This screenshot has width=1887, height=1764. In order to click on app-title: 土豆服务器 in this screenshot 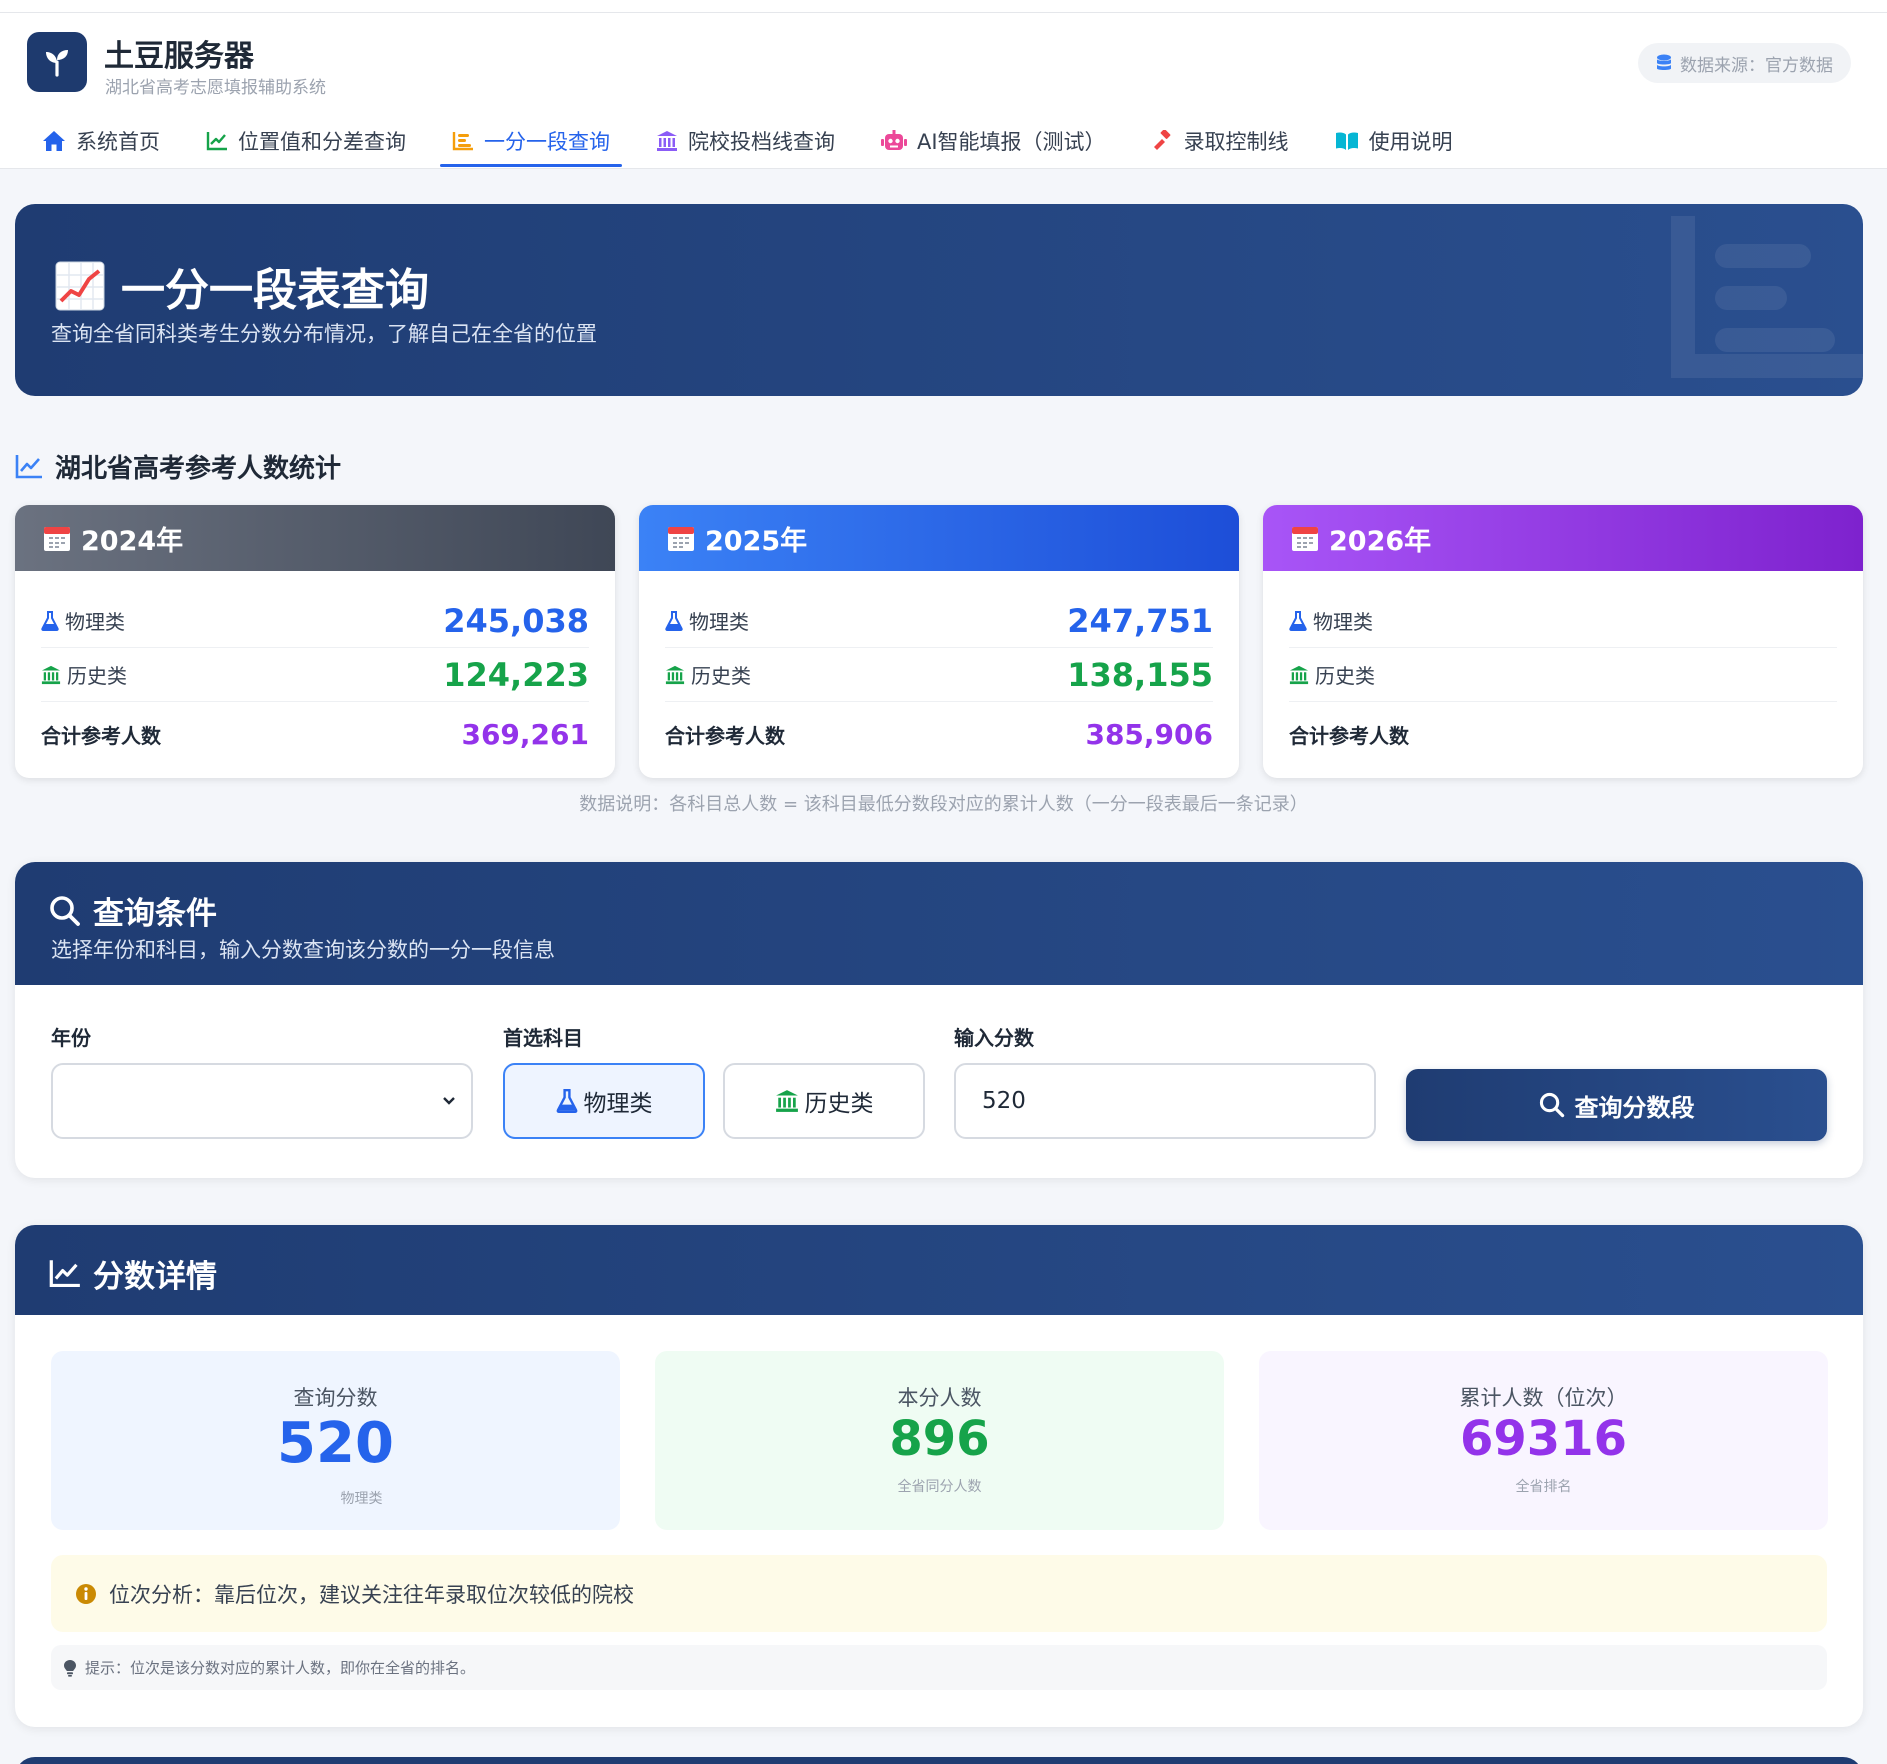, I will do `click(179, 56)`.